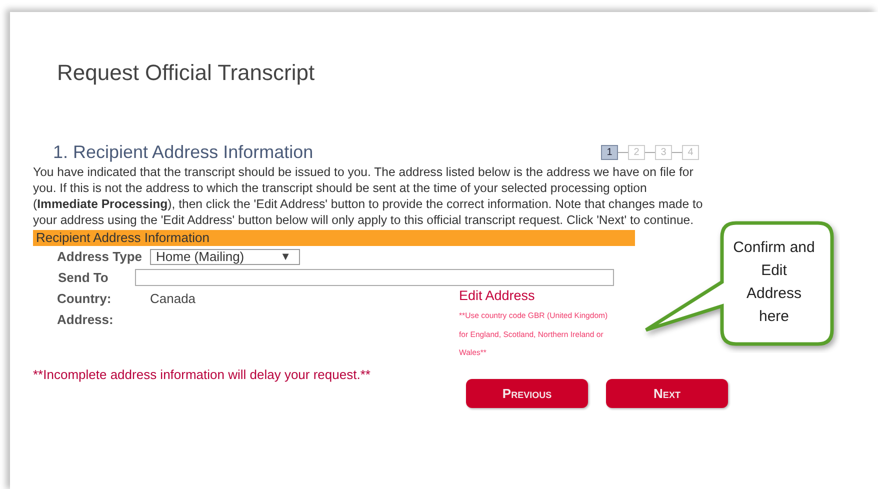  I want to click on field-value: Canada, so click(173, 298).